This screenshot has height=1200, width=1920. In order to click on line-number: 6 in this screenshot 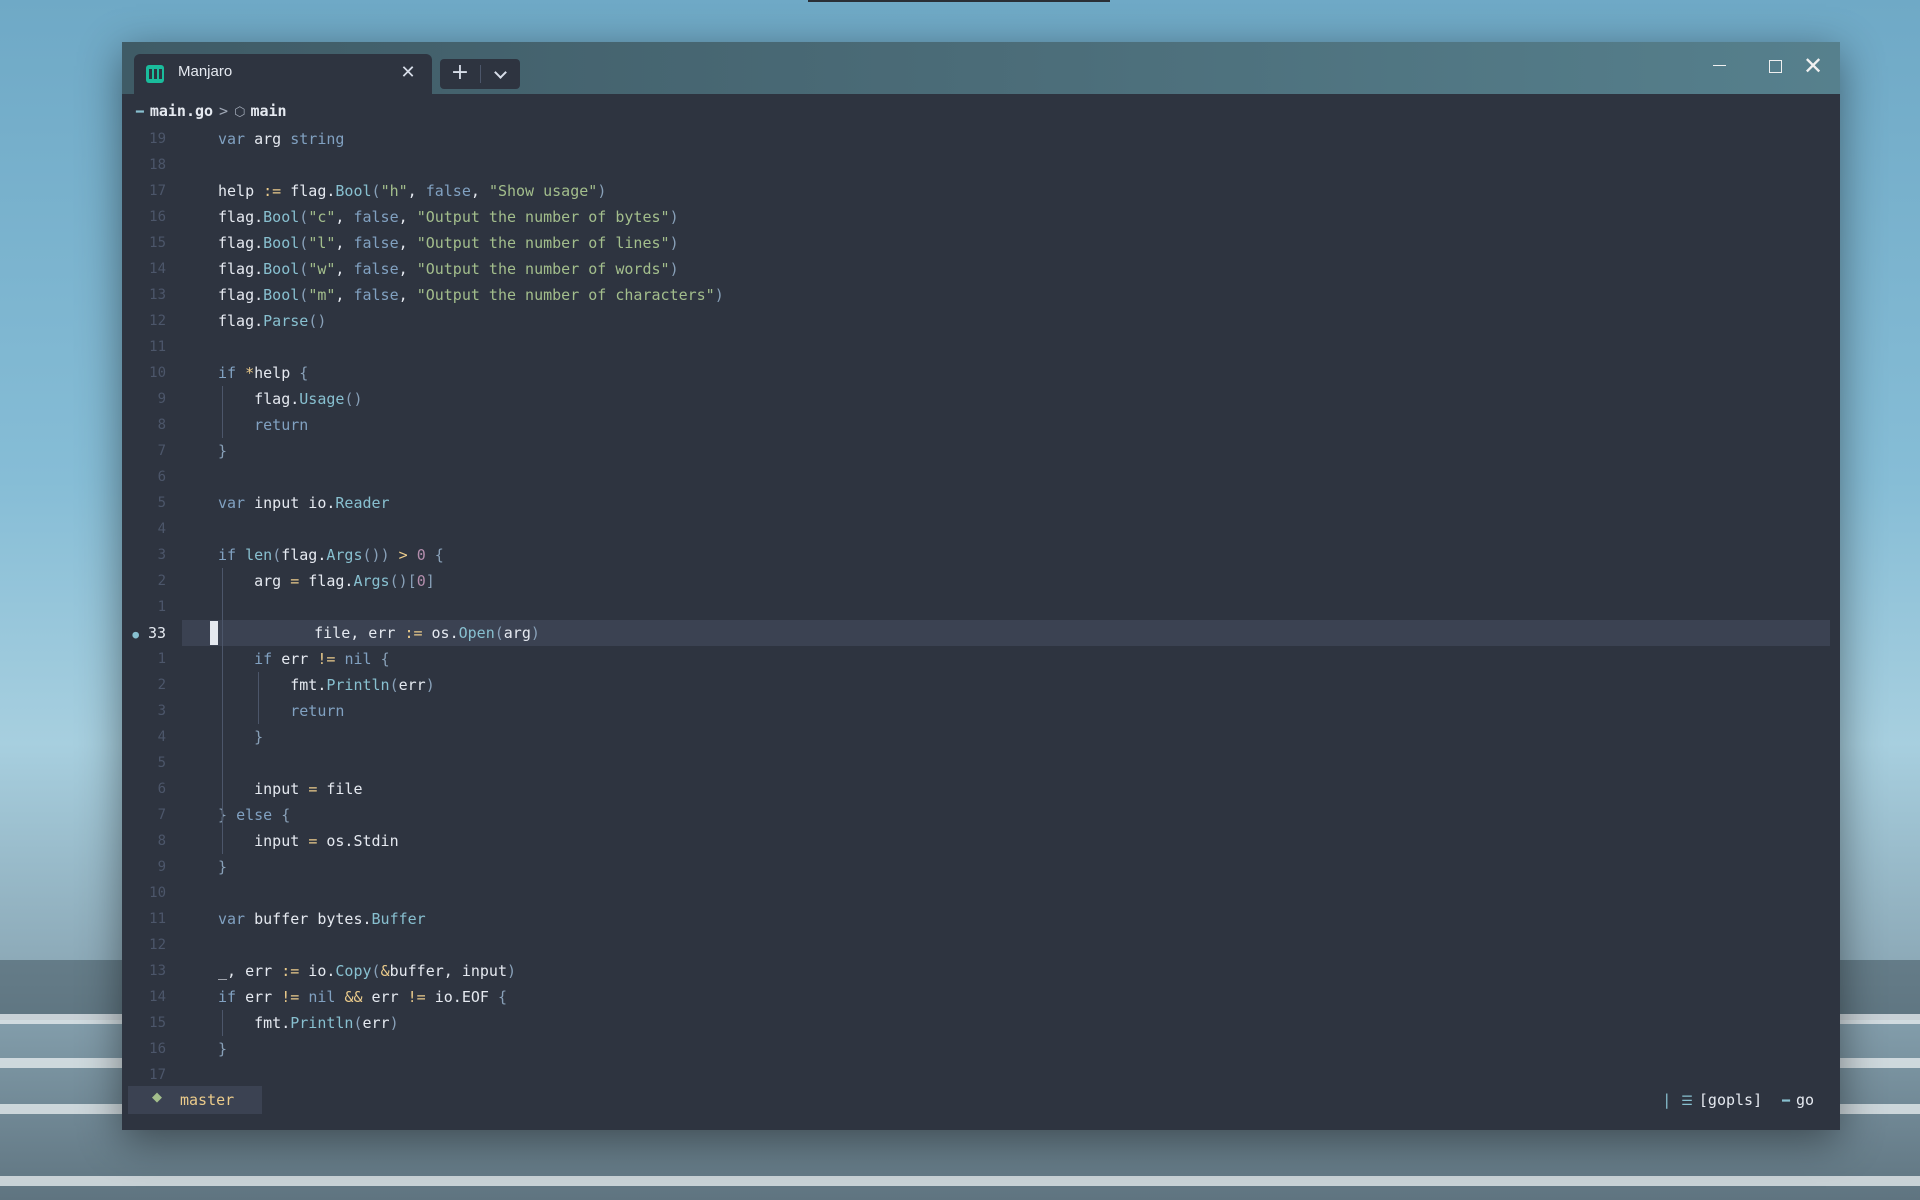, I will do `click(161, 477)`.